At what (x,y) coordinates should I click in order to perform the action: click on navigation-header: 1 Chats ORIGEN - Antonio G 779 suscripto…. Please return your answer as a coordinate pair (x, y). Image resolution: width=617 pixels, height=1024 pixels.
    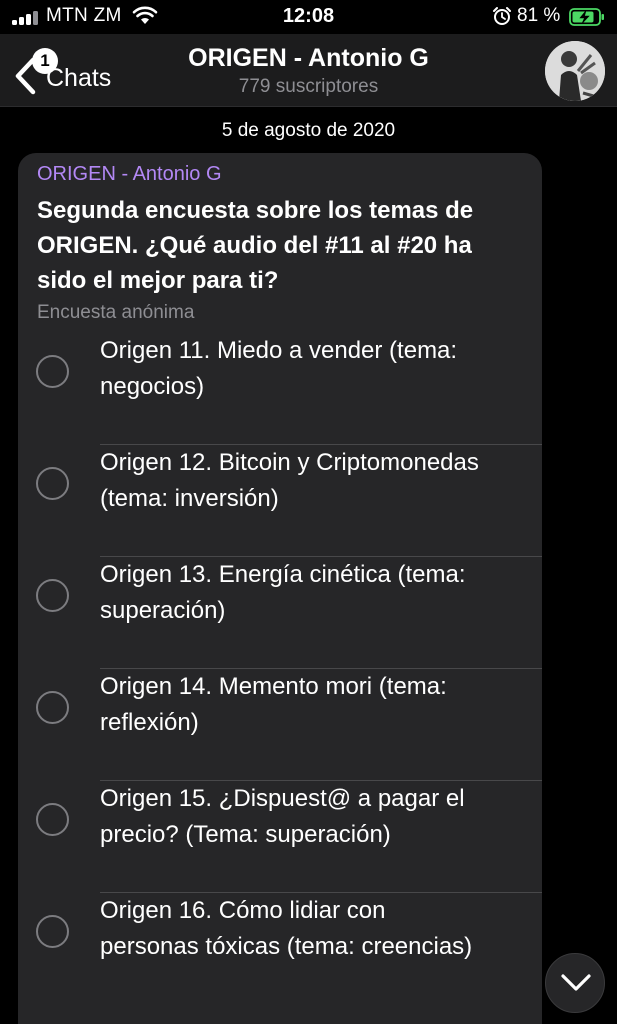
    Looking at the image, I should click on (308, 70).